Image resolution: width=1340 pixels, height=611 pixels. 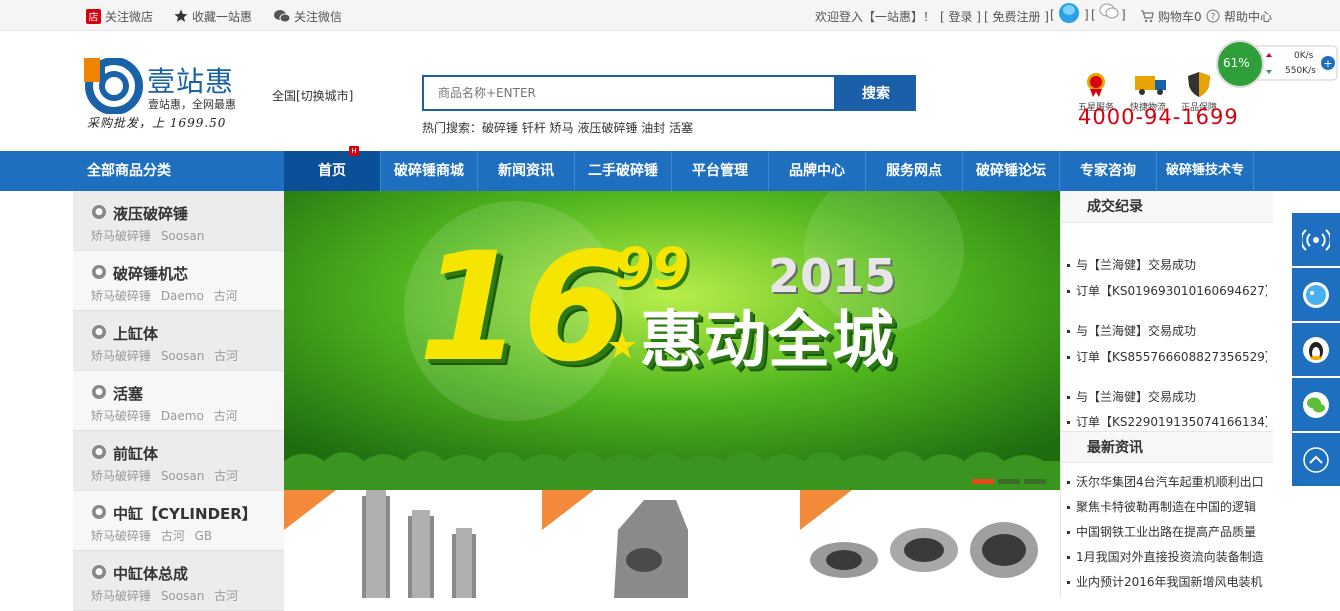 I want to click on search-button: 搜索, so click(x=876, y=93).